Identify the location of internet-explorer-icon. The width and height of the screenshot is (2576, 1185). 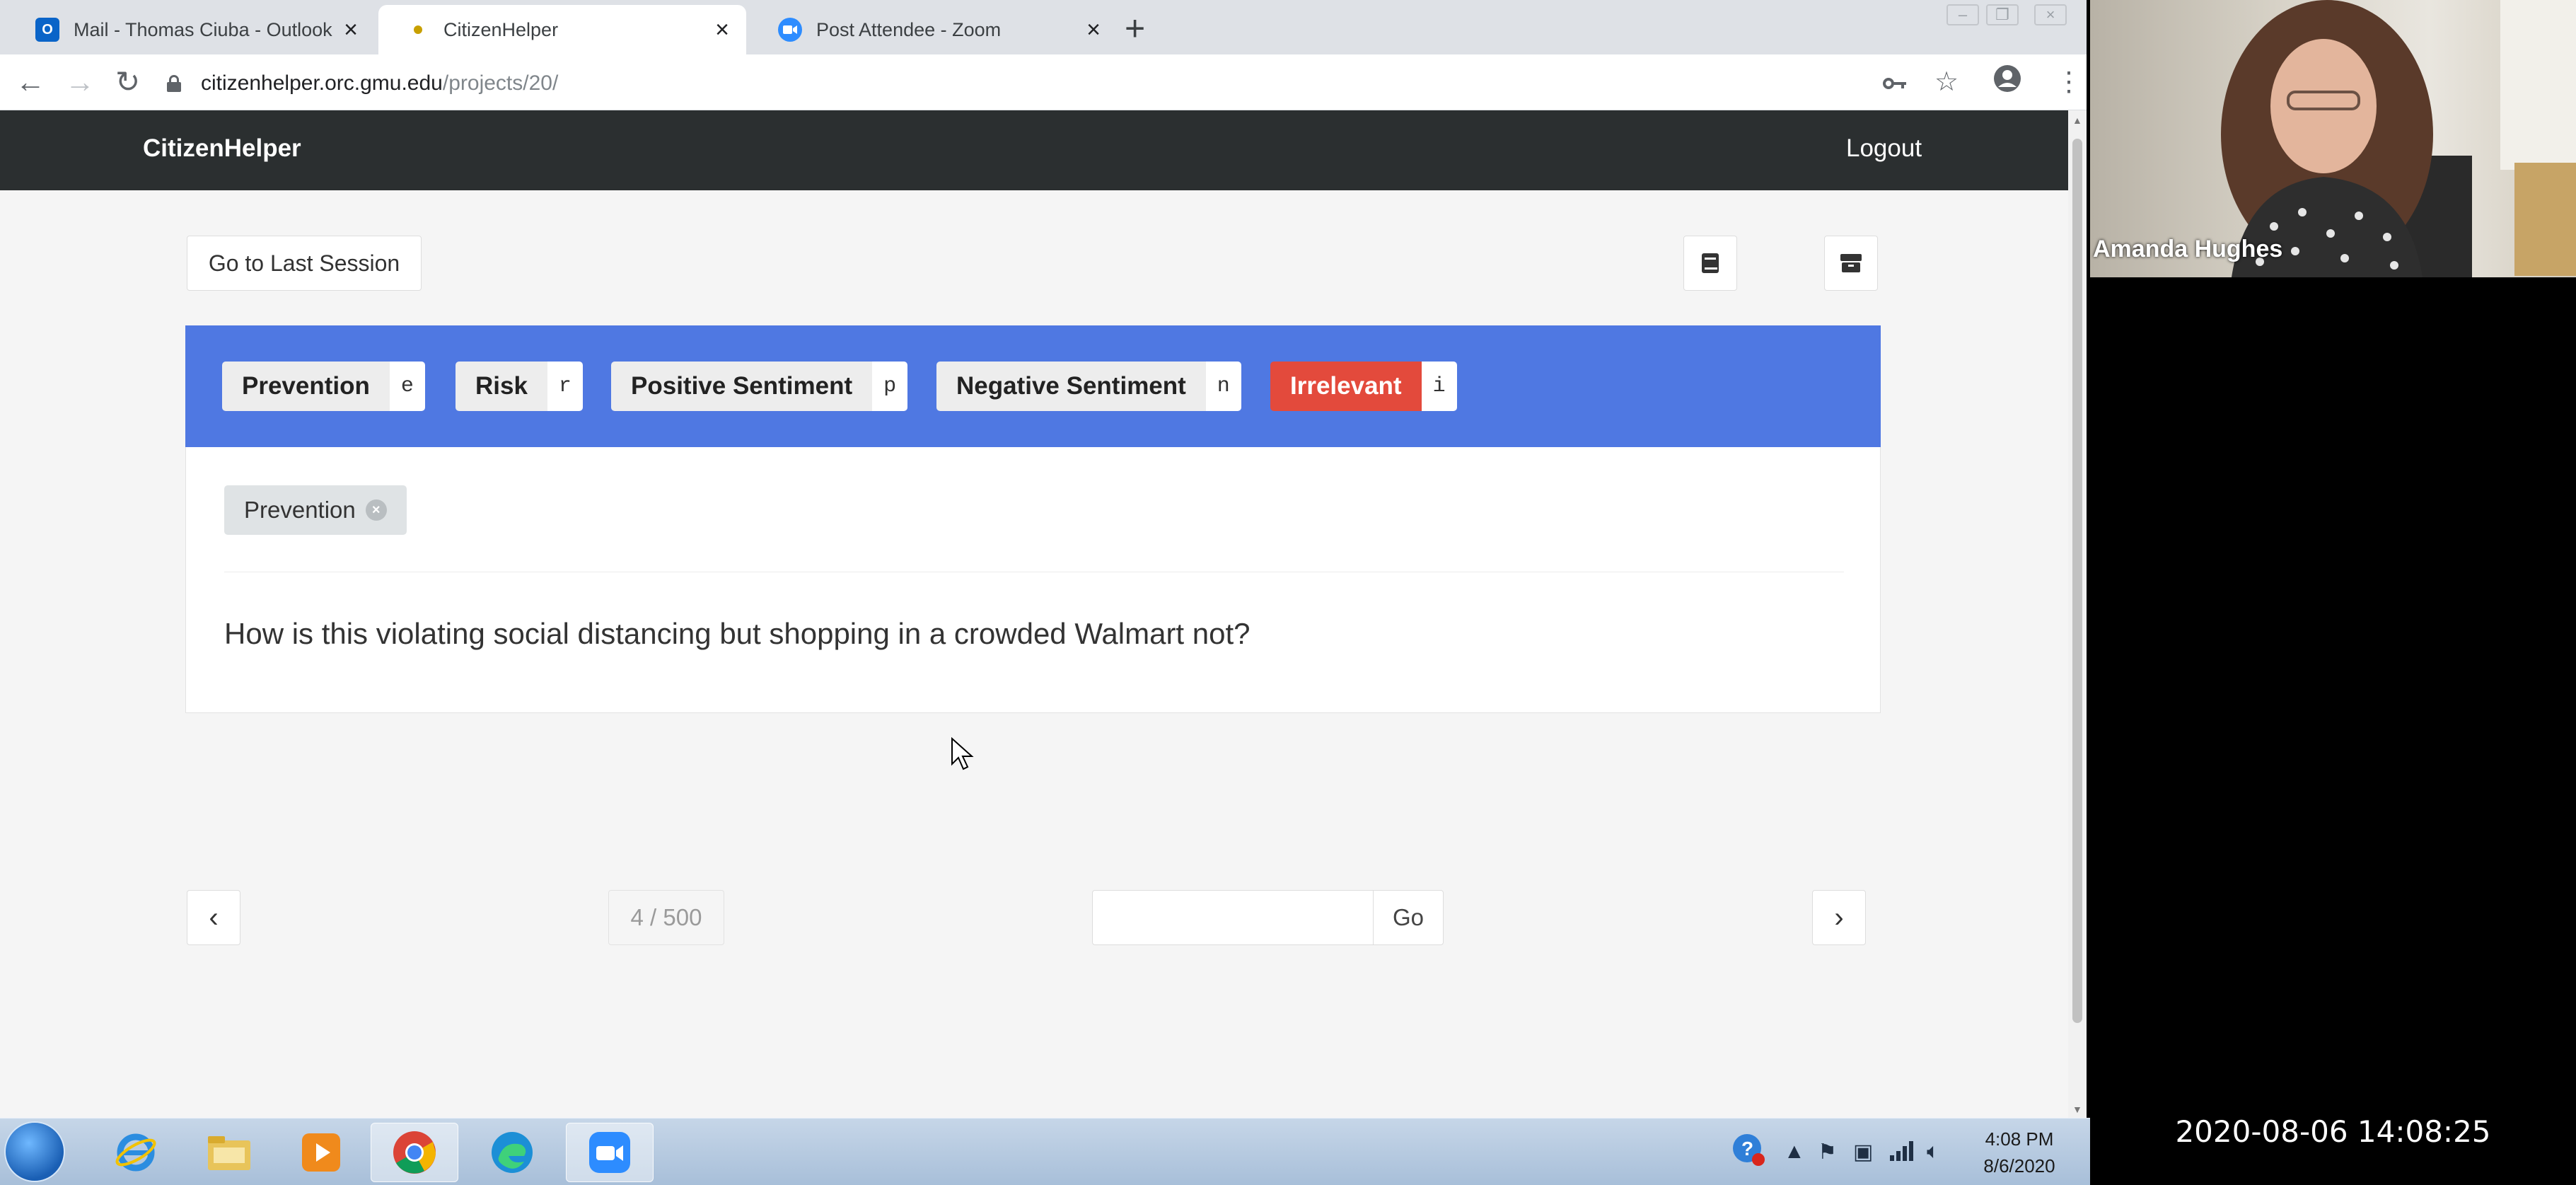
(136, 1152).